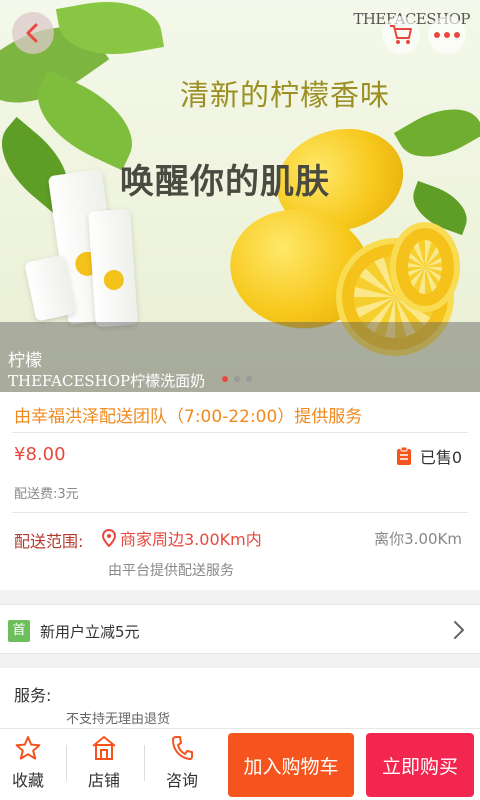  I want to click on back-arrow-icon, so click(32, 33).